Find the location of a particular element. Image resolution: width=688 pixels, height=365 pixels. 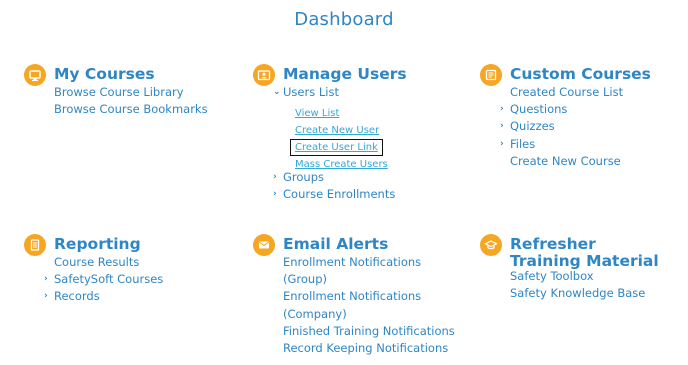

users-list-label: Users List is located at coordinates (311, 92).